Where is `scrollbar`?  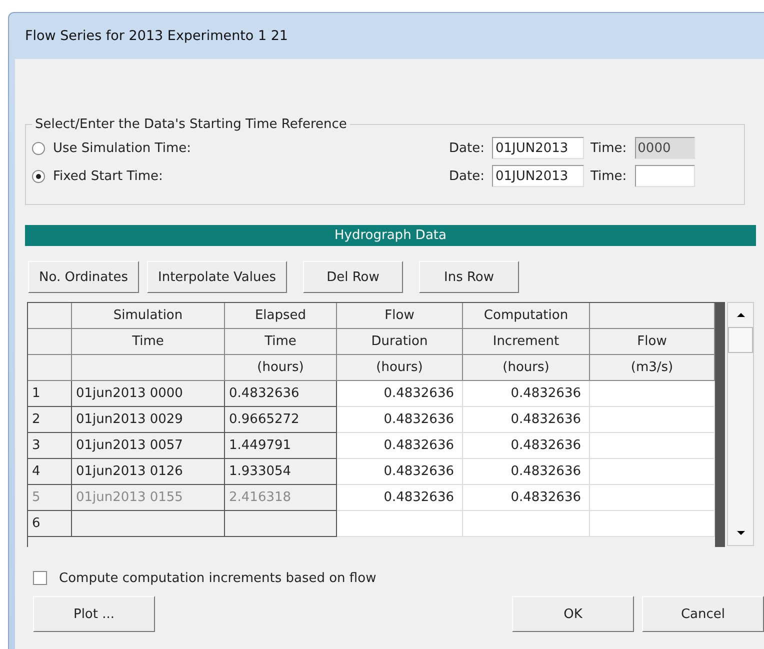 scrollbar is located at coordinates (740, 424).